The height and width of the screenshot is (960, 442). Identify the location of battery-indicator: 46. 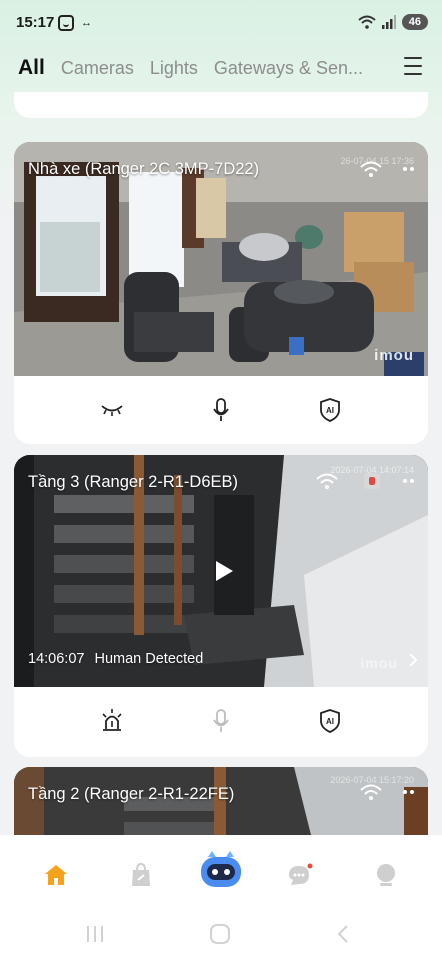
(414, 22).